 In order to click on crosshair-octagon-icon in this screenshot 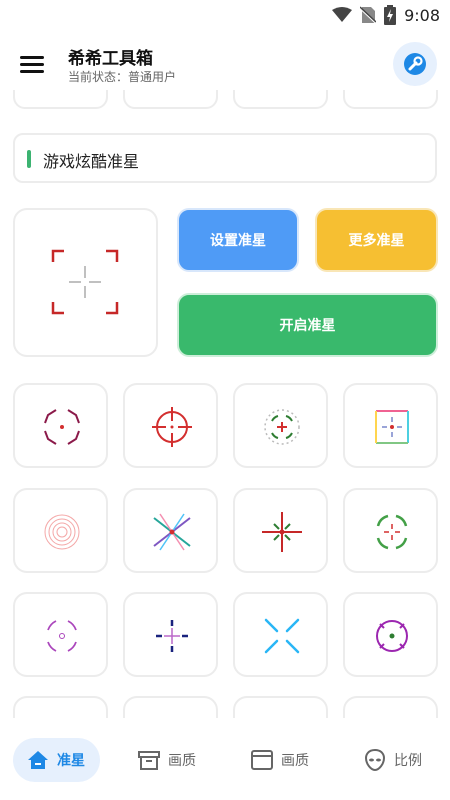, I will do `click(62, 427)`.